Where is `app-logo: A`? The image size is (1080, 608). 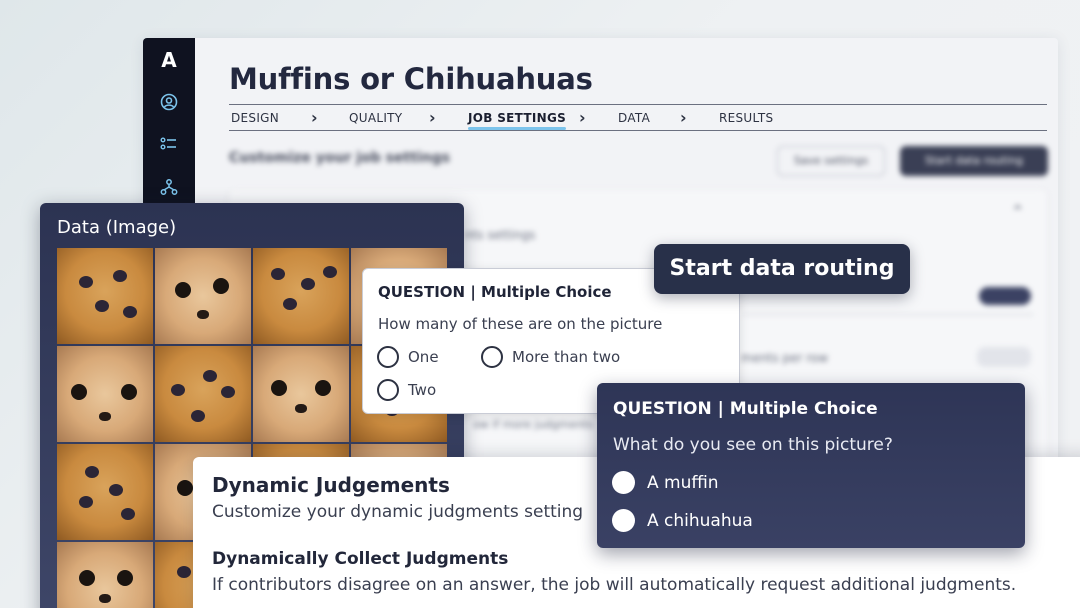
app-logo: A is located at coordinates (169, 60).